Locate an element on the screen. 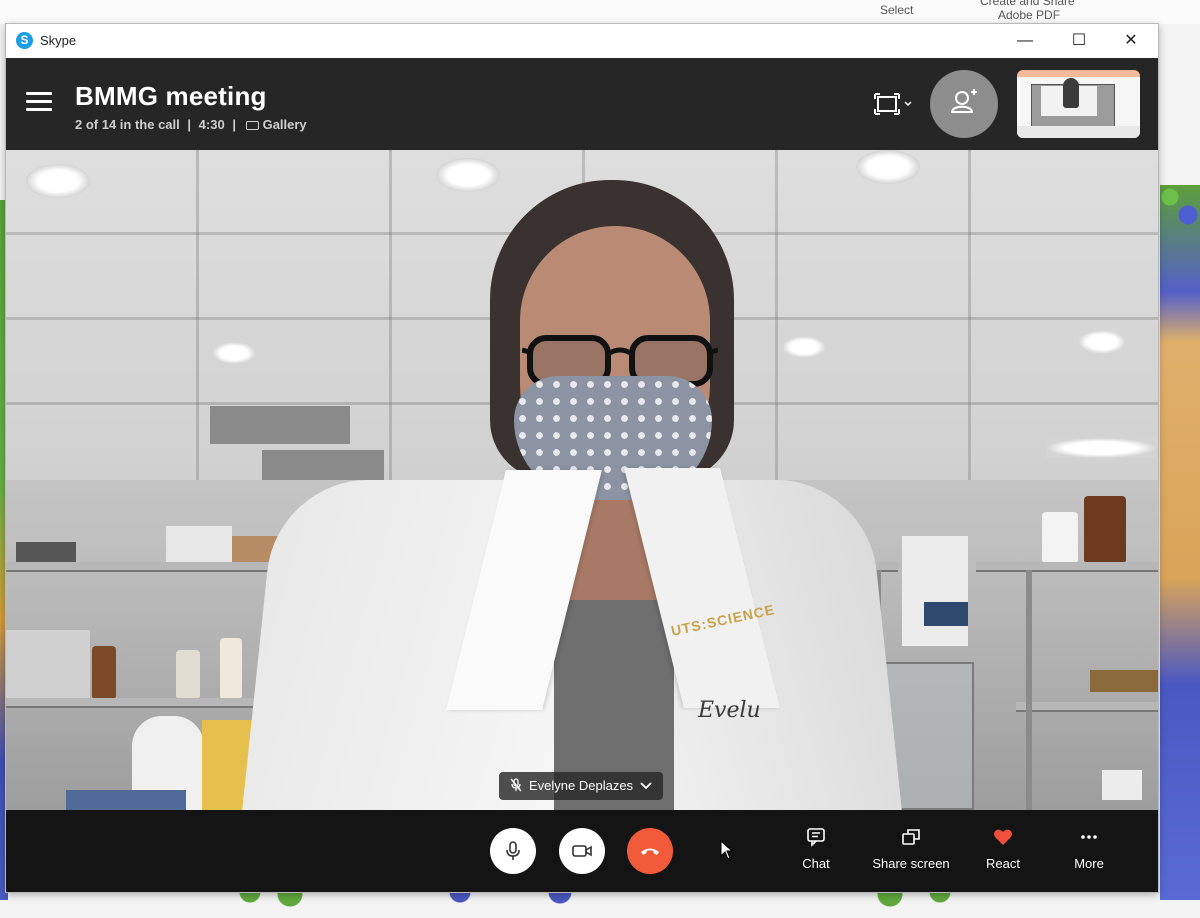 This screenshot has height=918, width=1200. react-label: React is located at coordinates (1003, 863).